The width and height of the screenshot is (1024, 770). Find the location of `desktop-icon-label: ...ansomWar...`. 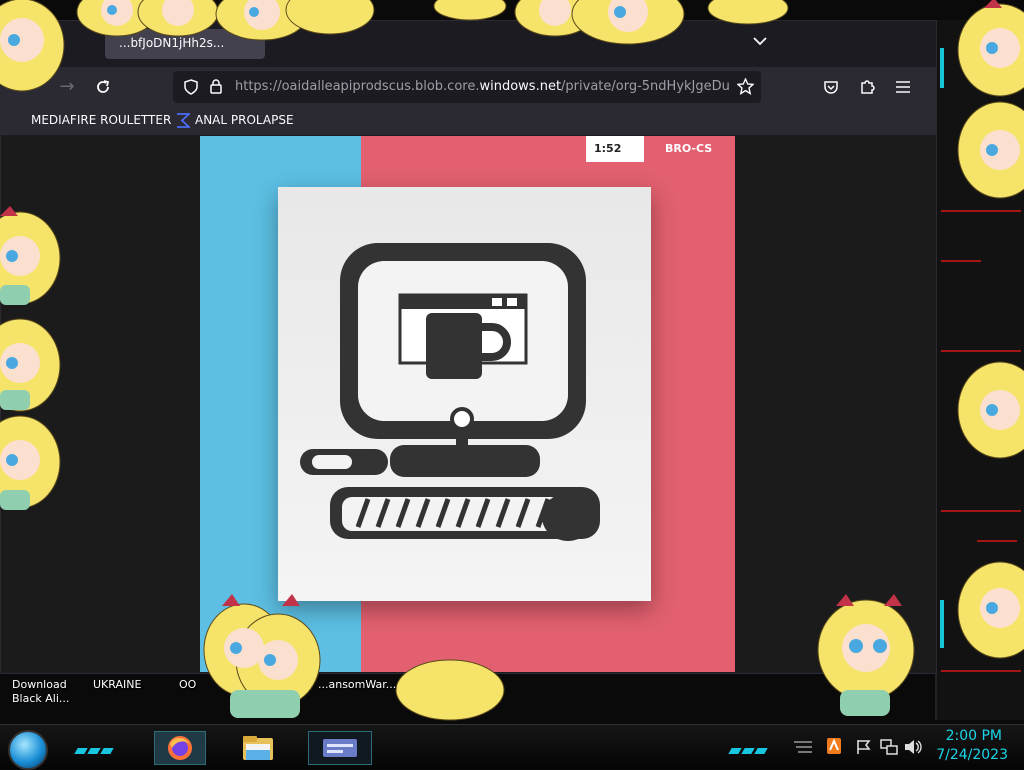

desktop-icon-label: ...ansomWar... is located at coordinates (357, 685).